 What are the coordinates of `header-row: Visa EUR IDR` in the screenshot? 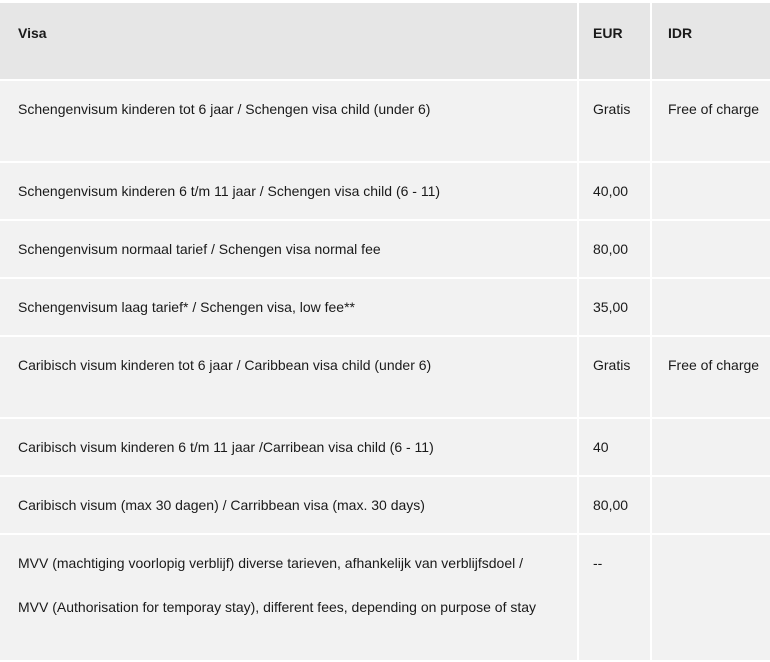 It's located at (385, 41).